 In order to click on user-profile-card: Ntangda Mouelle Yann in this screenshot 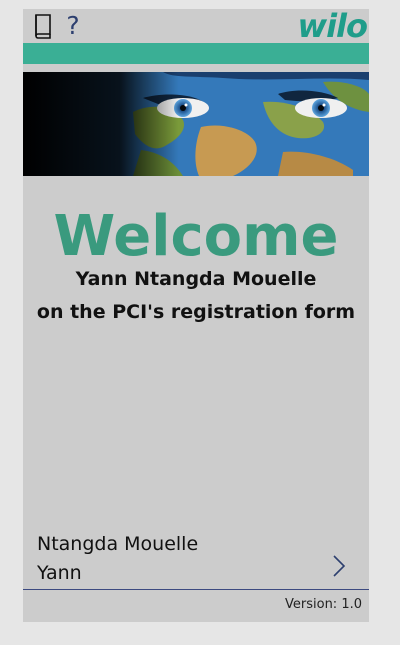, I will do `click(196, 559)`.